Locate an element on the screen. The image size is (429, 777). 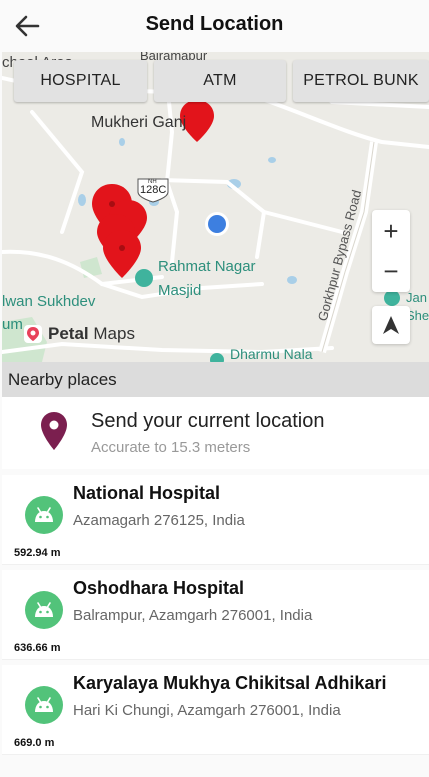
zoom-in-button: + is located at coordinates (391, 231).